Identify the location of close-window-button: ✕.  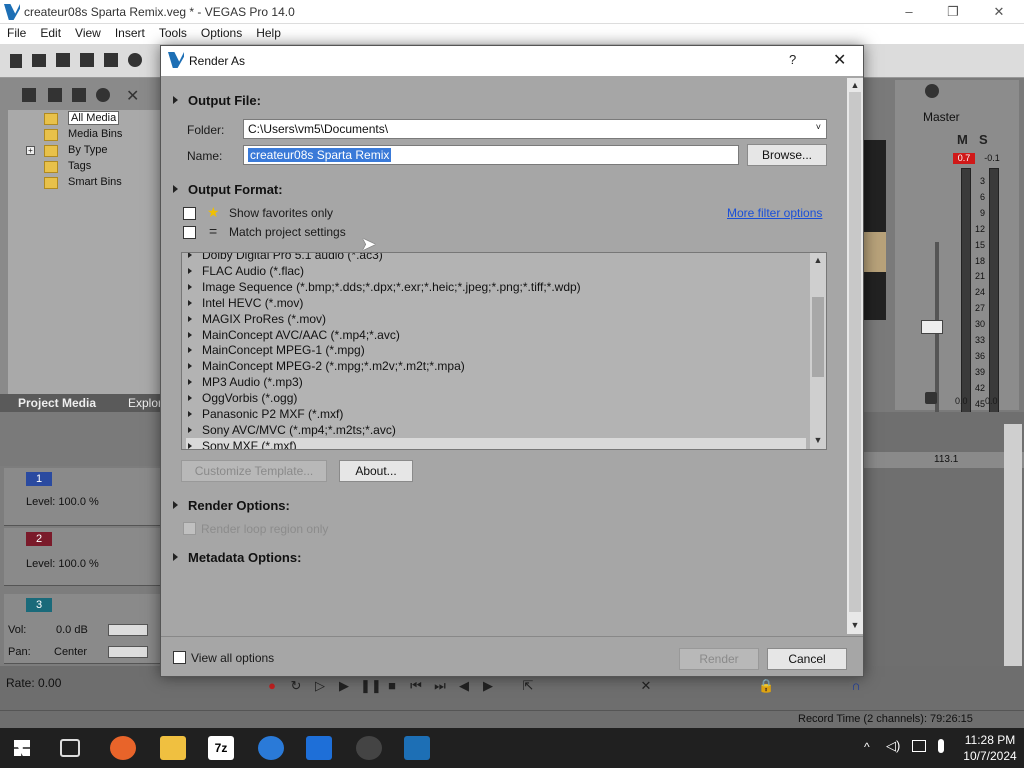
(999, 12).